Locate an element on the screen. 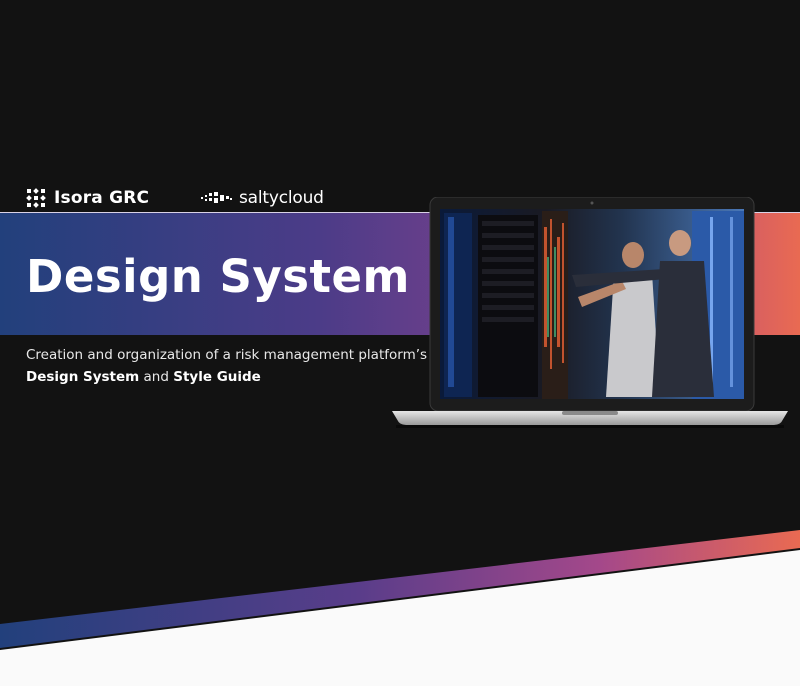 This screenshot has height=686, width=800. saltycloud-logo: saltycloud is located at coordinates (262, 198).